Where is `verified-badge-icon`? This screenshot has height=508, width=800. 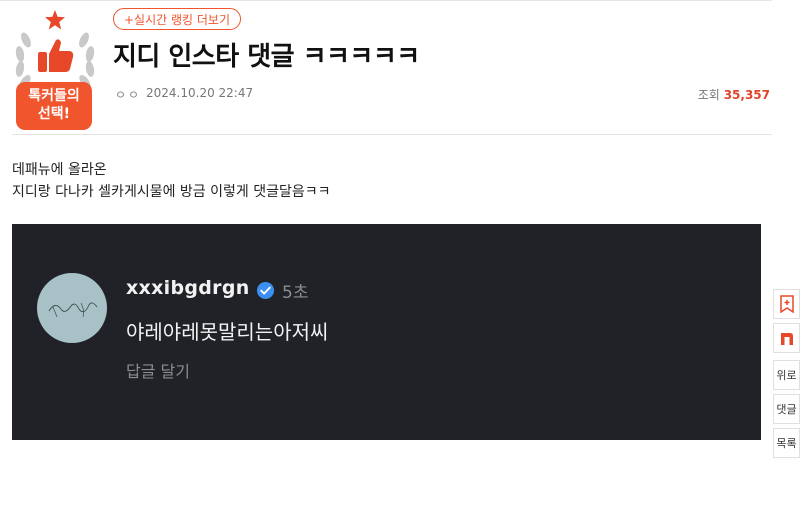
verified-badge-icon is located at coordinates (265, 290).